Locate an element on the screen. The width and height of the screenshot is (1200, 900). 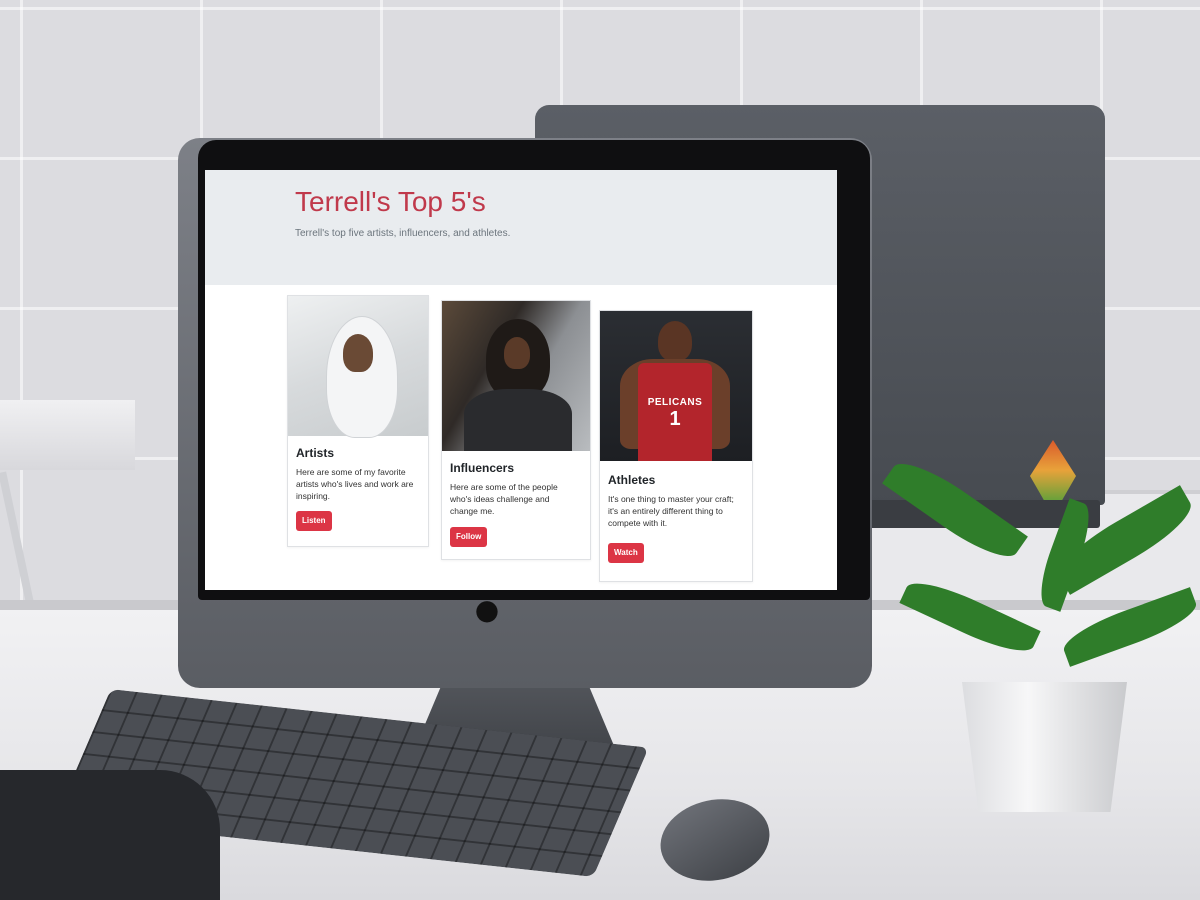
follow-button: Follow is located at coordinates (469, 537).